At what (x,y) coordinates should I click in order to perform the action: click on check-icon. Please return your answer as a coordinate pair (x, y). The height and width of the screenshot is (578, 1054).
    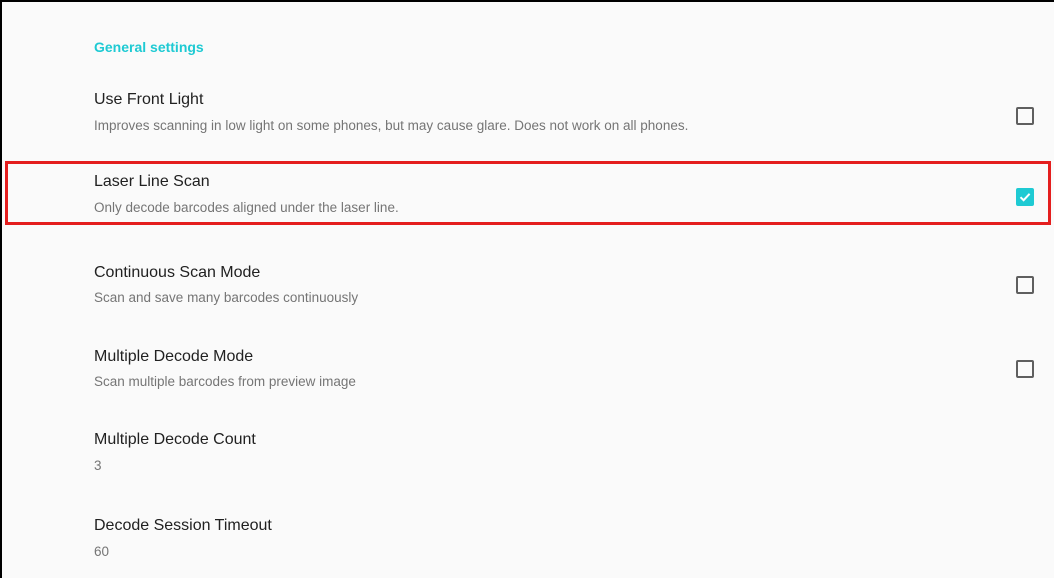
    Looking at the image, I should click on (1025, 197).